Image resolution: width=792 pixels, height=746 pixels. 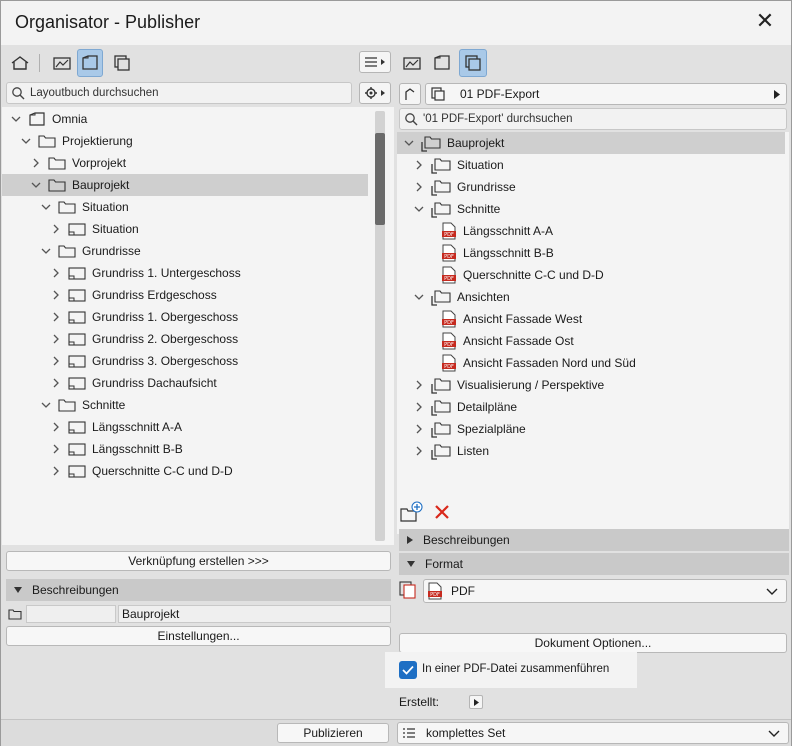 What do you see at coordinates (57, 185) in the screenshot?
I see `folder-icon` at bounding box center [57, 185].